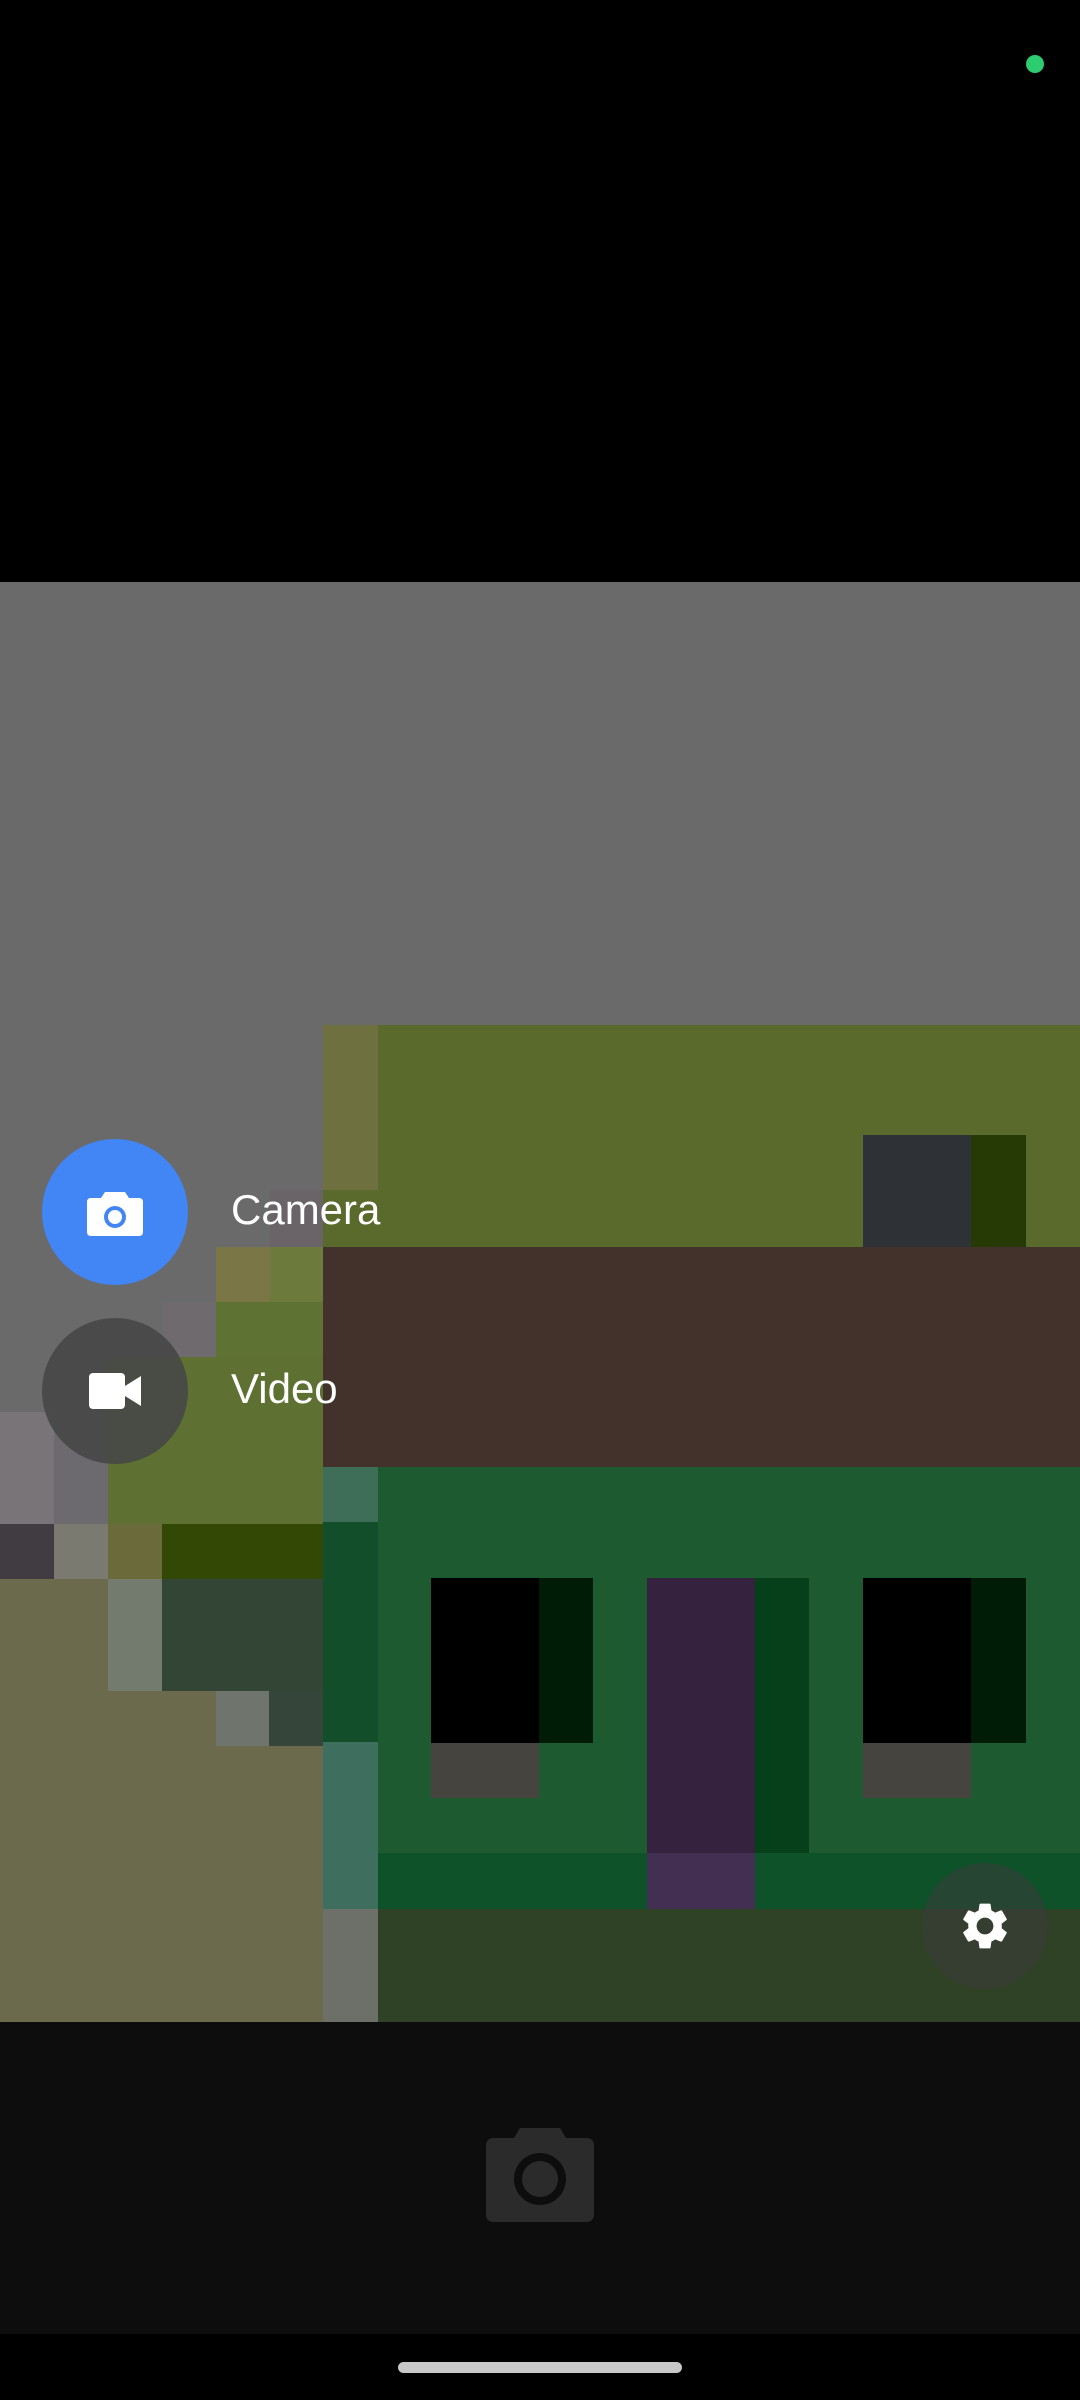 The width and height of the screenshot is (1080, 2400). Describe the element at coordinates (222, 1212) in the screenshot. I see `mode-option-camera: Camera` at that location.